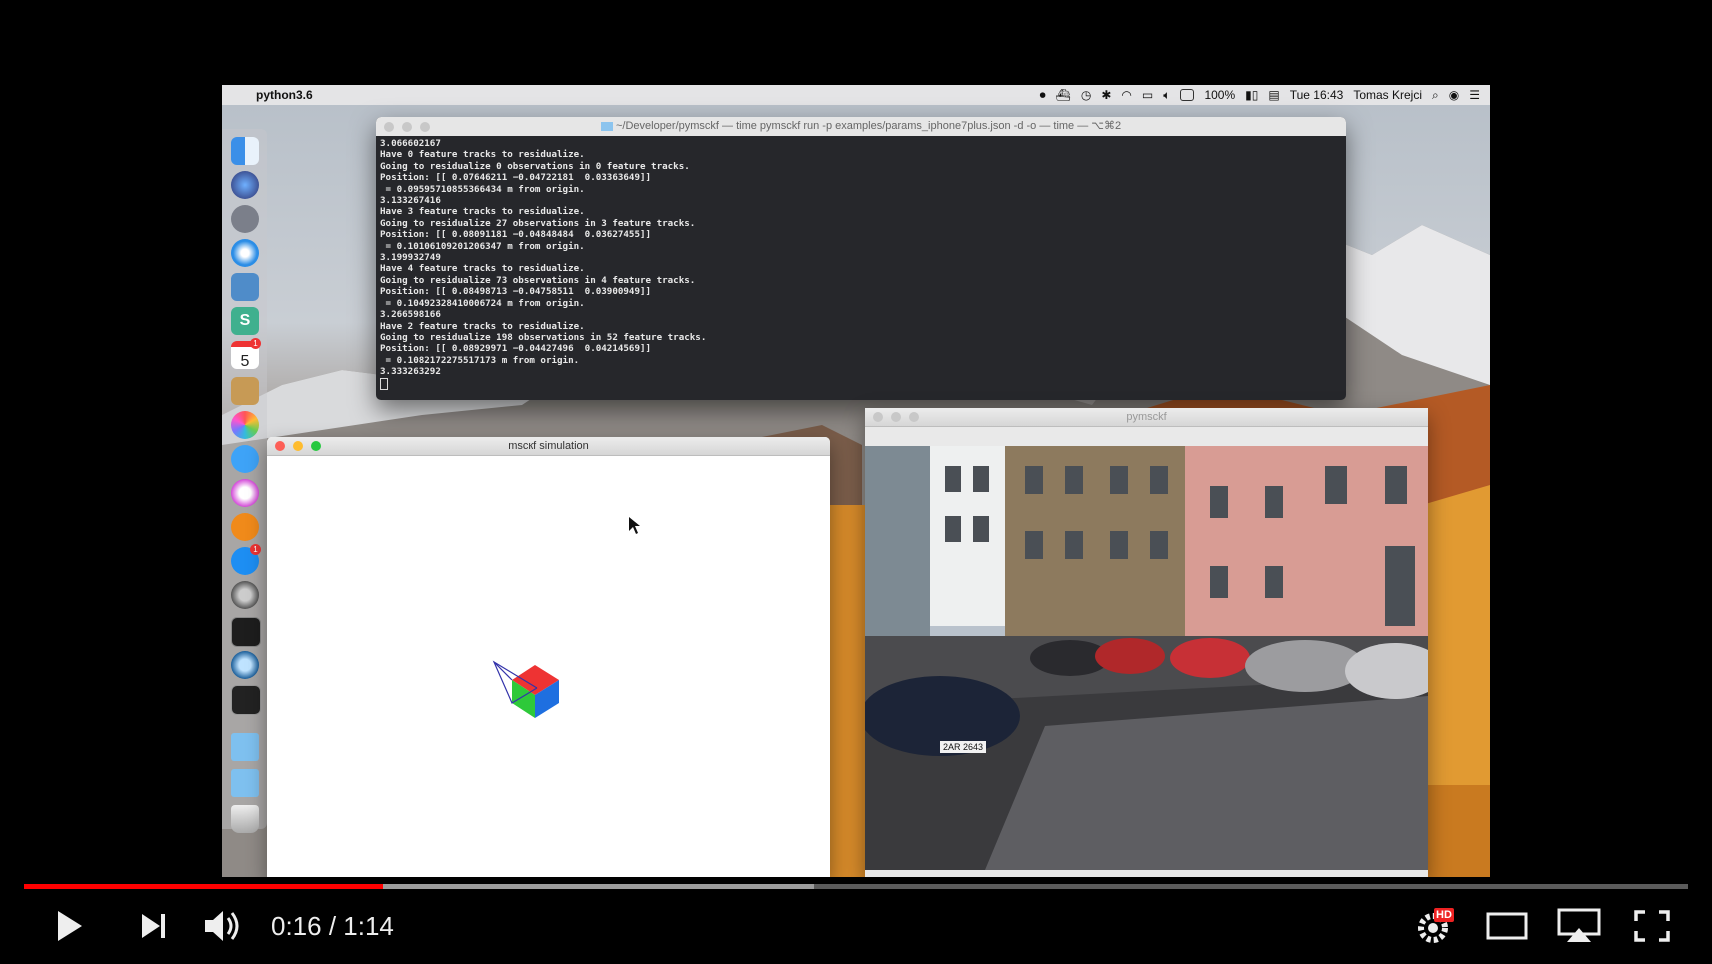 This screenshot has width=1712, height=964. I want to click on next-icon, so click(153, 926).